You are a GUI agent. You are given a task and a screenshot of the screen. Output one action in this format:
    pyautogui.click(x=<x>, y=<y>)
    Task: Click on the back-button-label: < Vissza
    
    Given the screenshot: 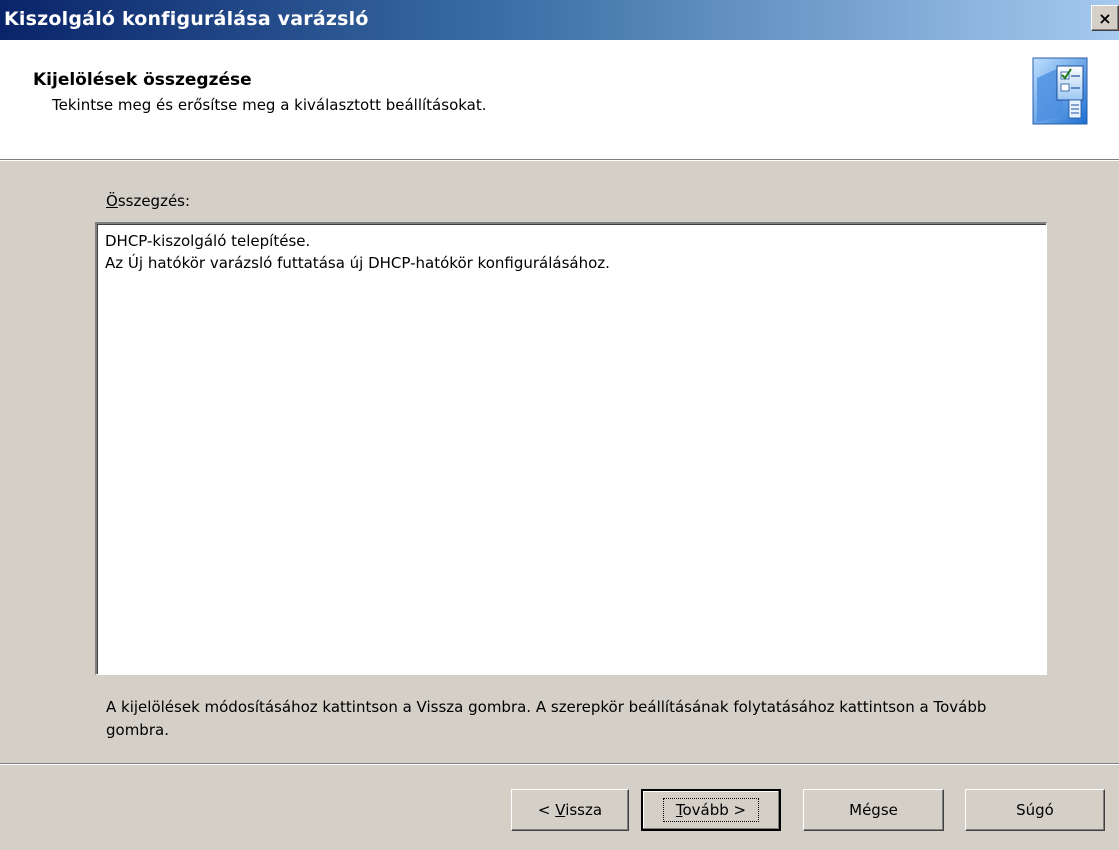 What is the action you would take?
    pyautogui.click(x=570, y=810)
    